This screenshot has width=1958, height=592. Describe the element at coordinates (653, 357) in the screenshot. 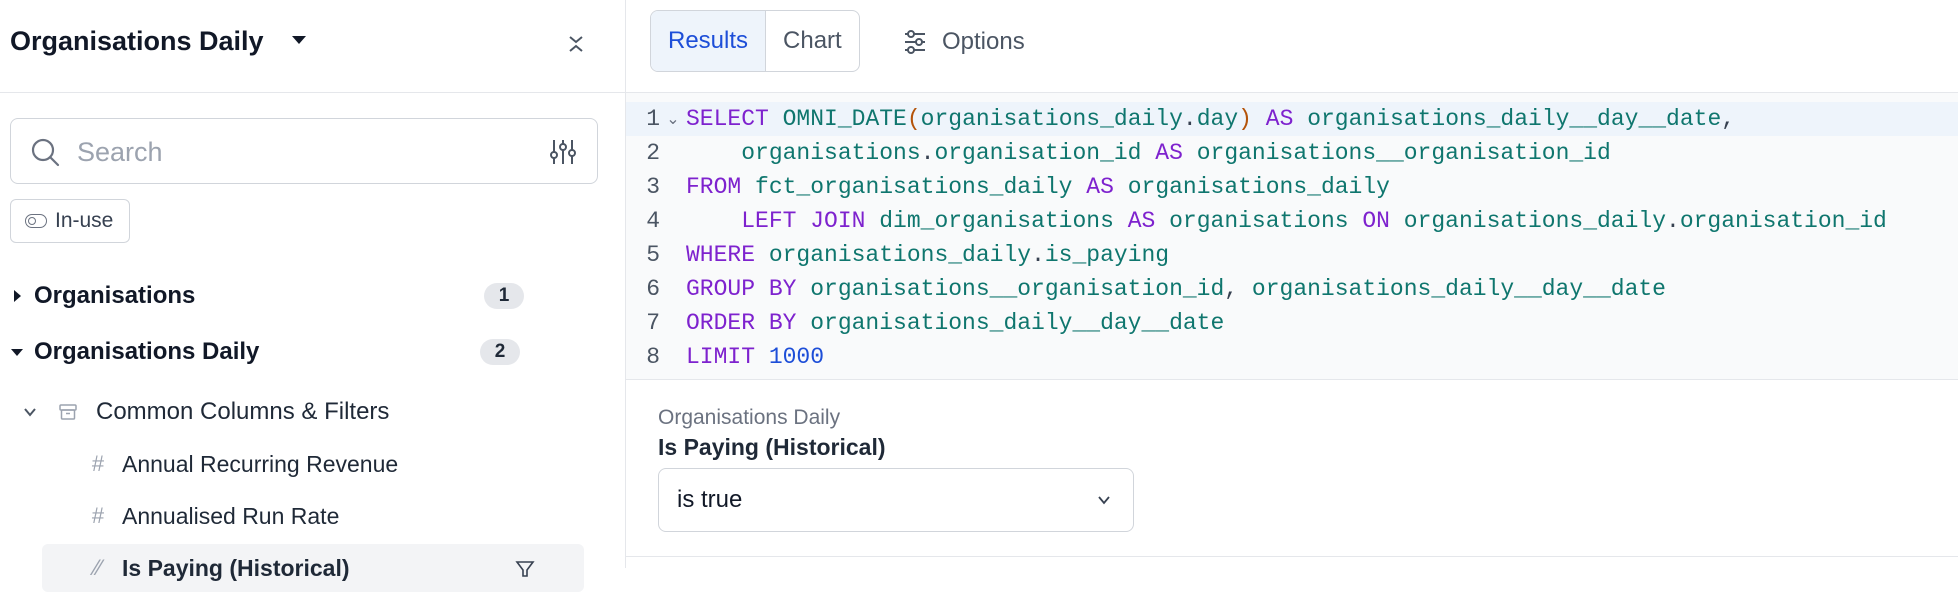

I see `line-number: 8` at that location.